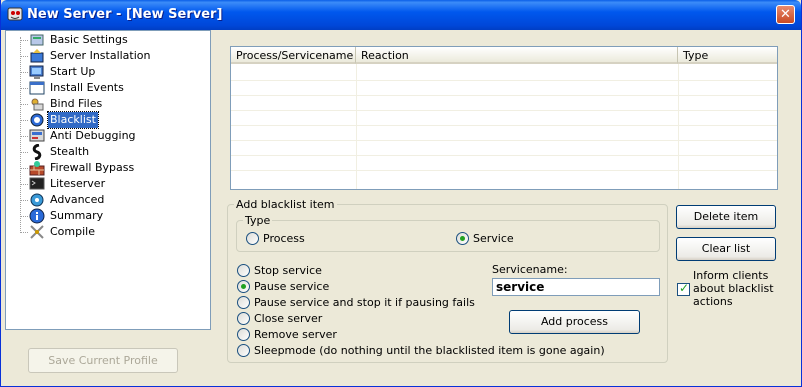  I want to click on window-title: New Server - [New Server], so click(125, 14).